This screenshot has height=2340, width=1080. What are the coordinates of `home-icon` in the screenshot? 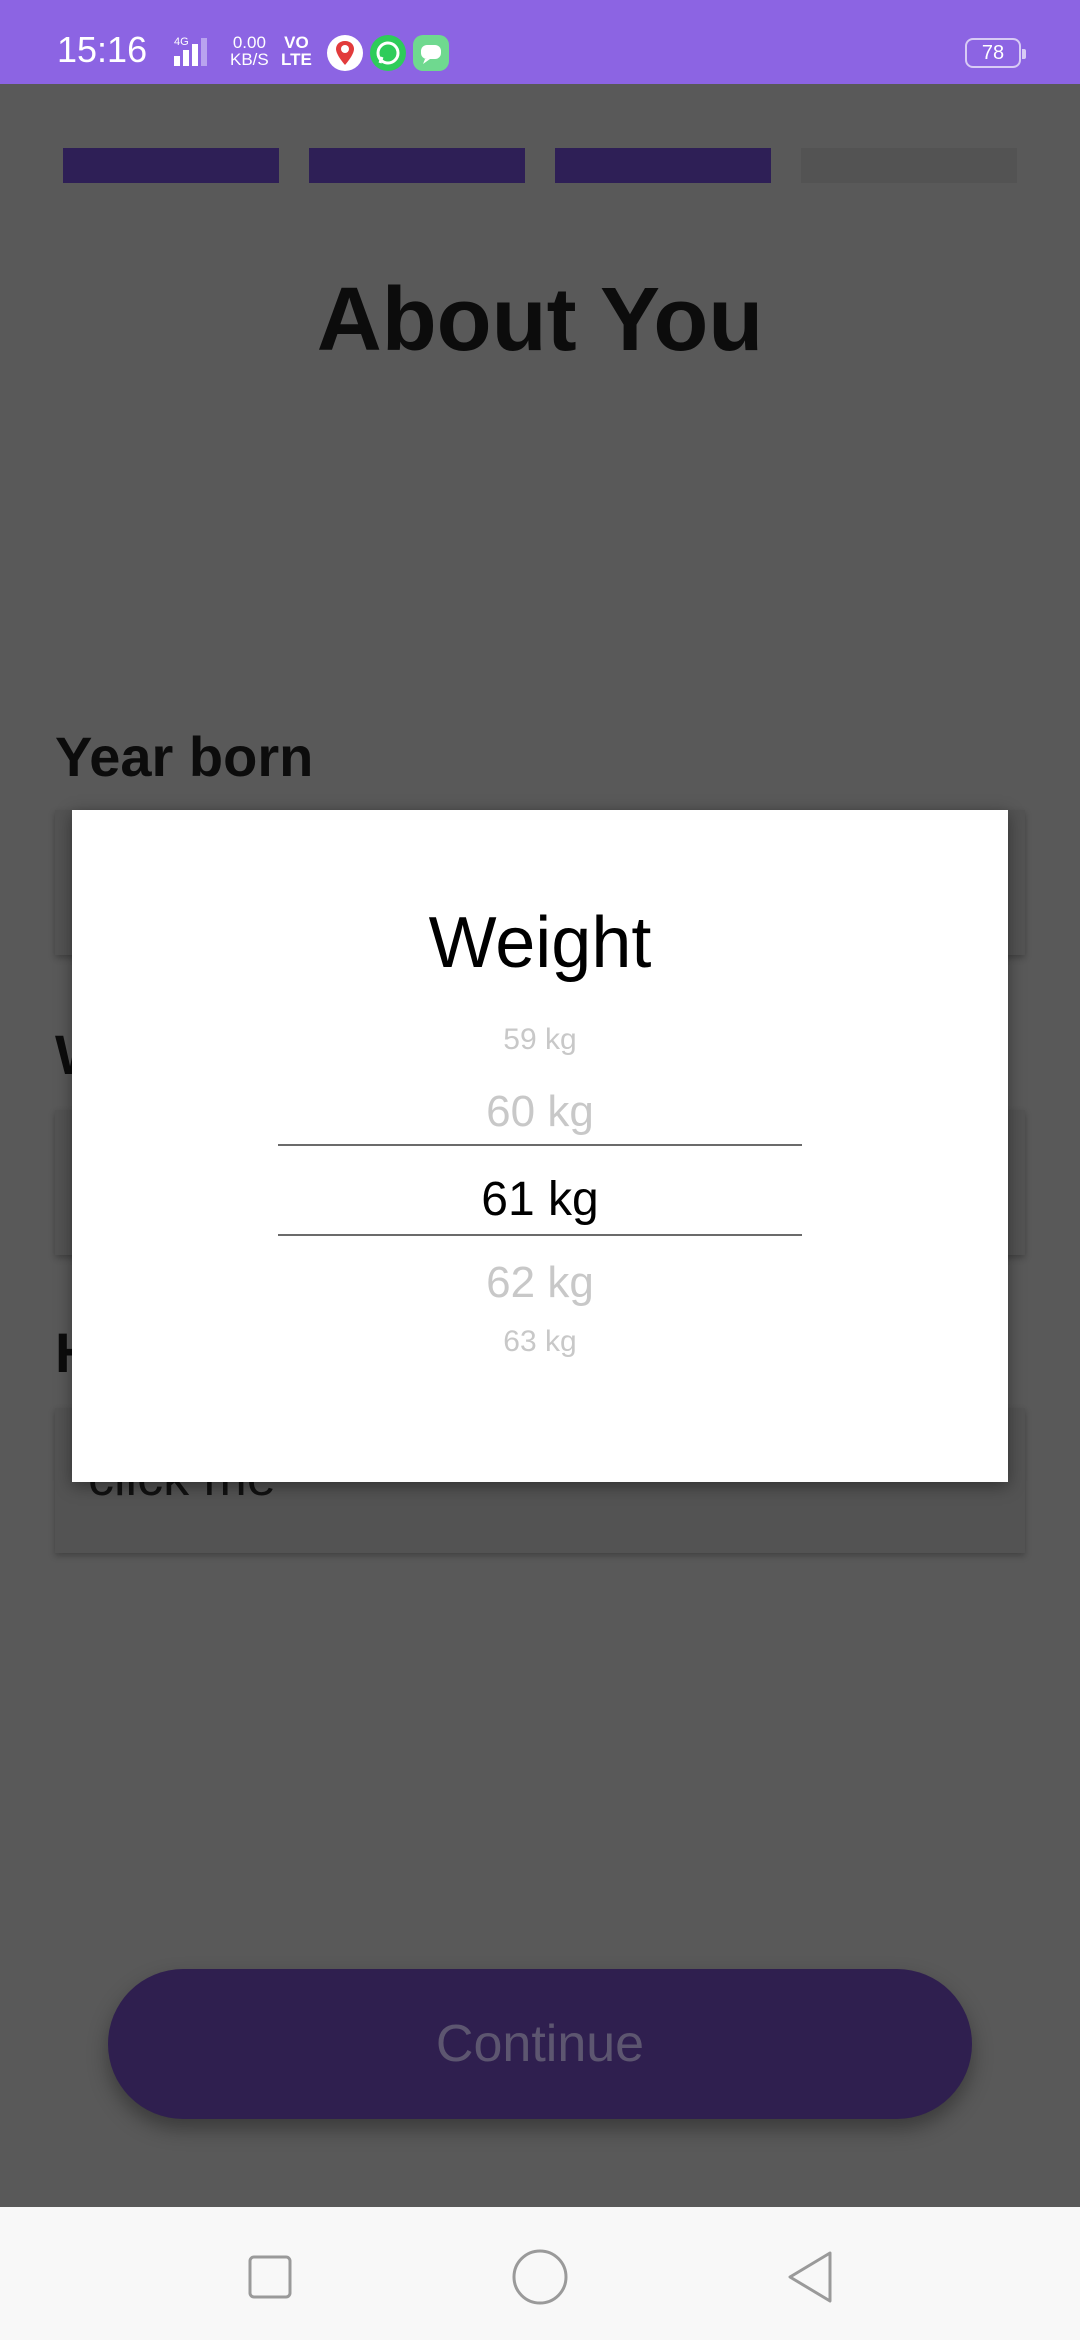 It's located at (540, 2277).